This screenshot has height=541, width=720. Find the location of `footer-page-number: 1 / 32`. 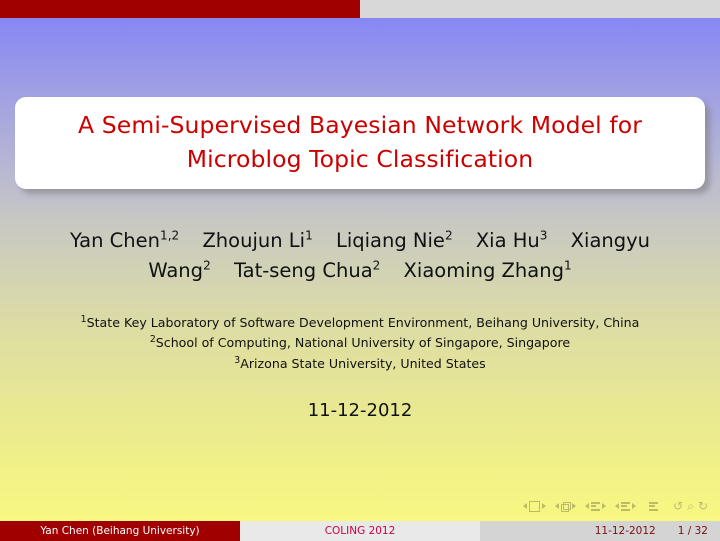

footer-page-number: 1 / 32 is located at coordinates (692, 531).